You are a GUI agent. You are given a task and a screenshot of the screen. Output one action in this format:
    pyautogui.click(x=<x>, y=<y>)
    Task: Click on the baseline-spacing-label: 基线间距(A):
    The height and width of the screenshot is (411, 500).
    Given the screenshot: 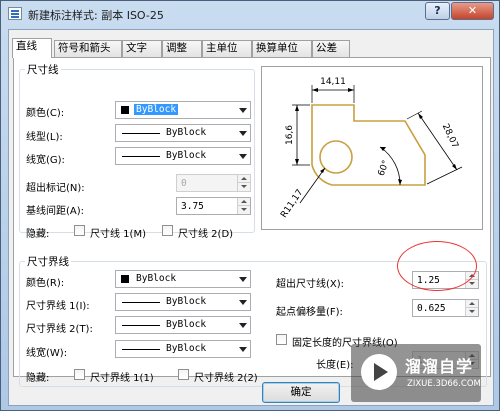 What is the action you would take?
    pyautogui.click(x=55, y=211)
    